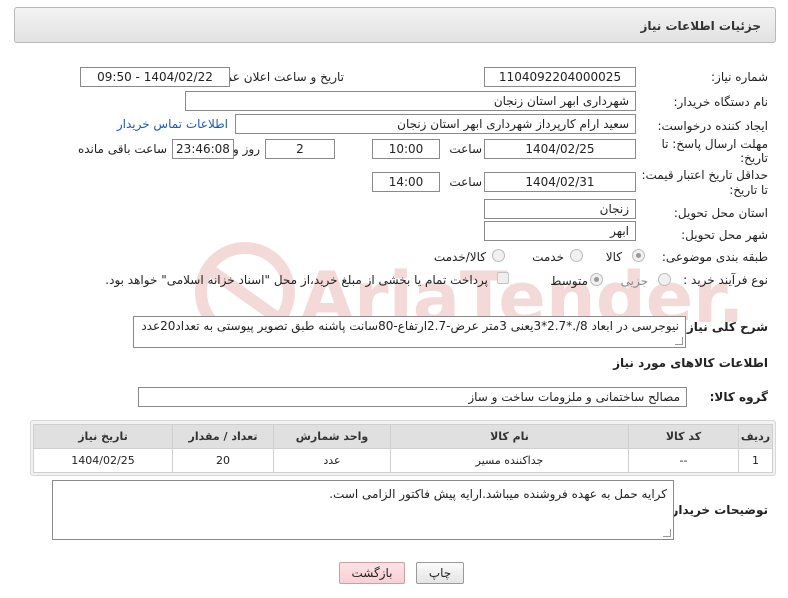 The width and height of the screenshot is (788, 598). I want to click on buyer-notes-label: توضیحات خریدار:, so click(717, 510).